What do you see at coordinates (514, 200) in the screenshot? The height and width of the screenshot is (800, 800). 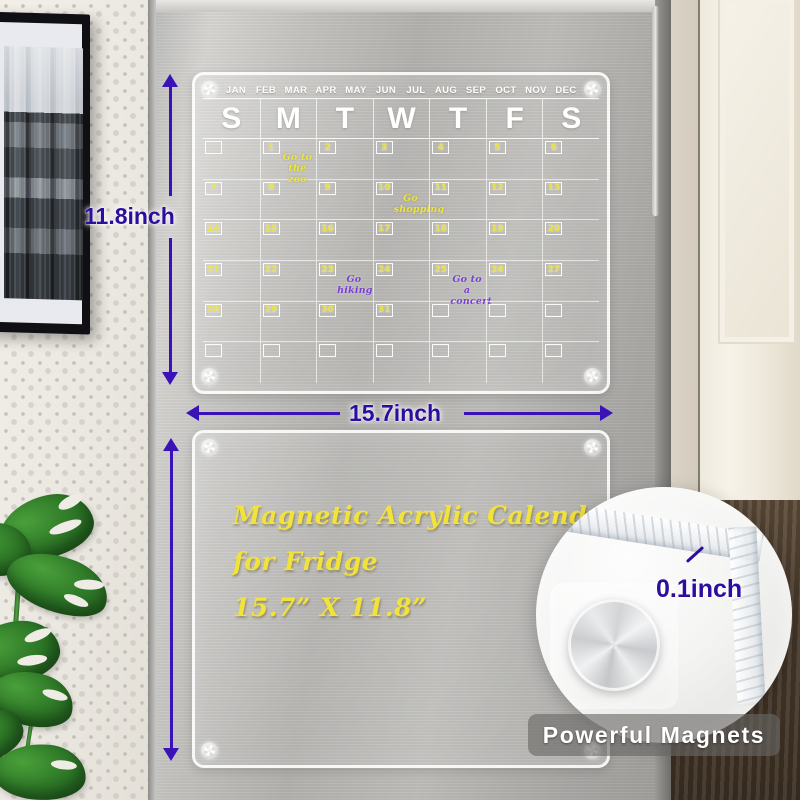 I see `calendar-cell: 12` at bounding box center [514, 200].